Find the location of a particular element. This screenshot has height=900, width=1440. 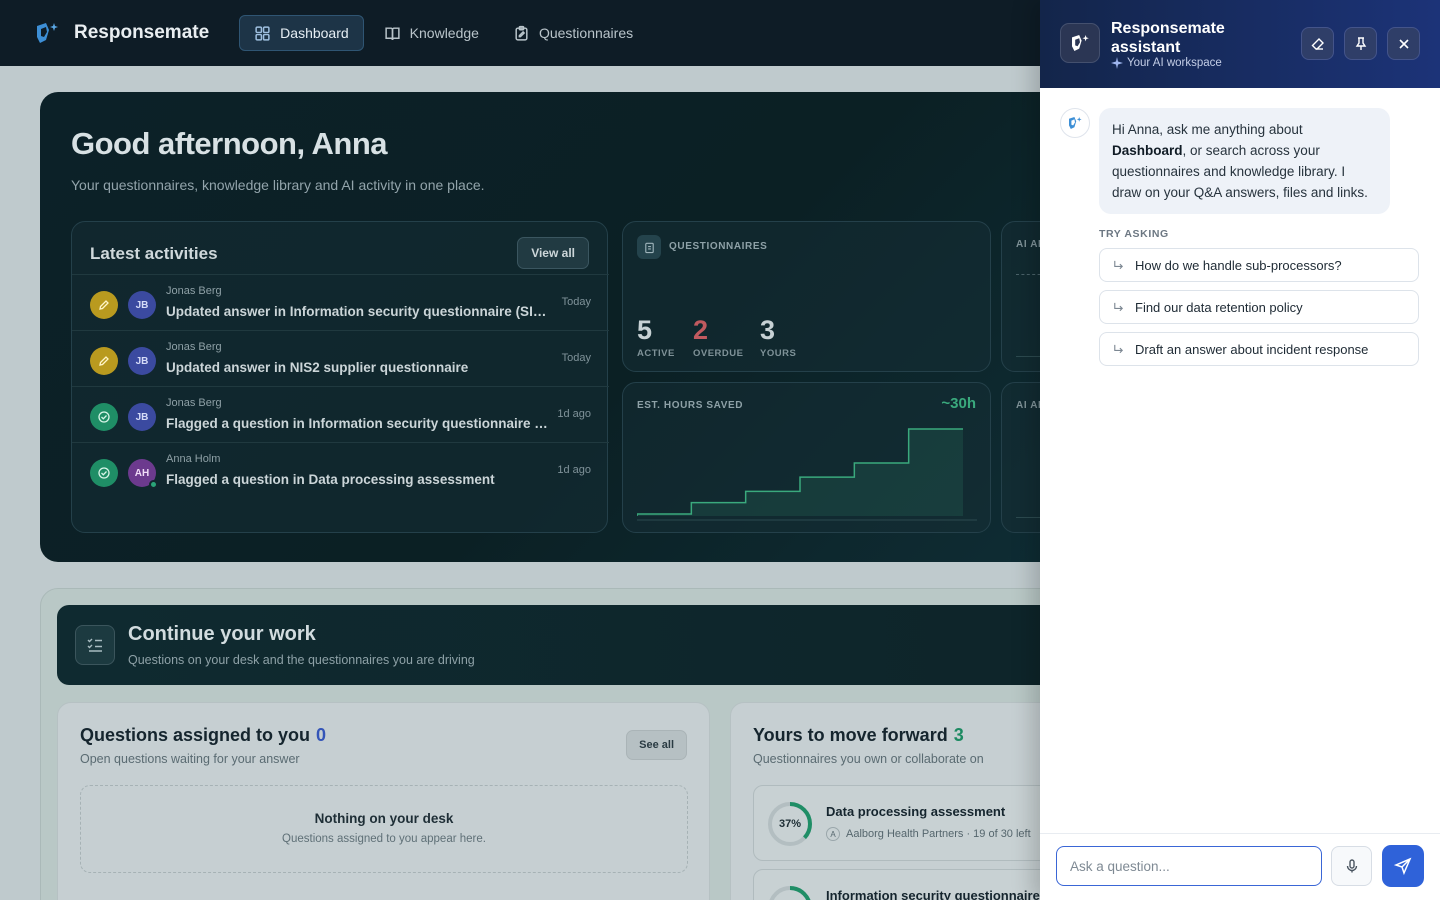

assistant-input-bar is located at coordinates (1240, 866).